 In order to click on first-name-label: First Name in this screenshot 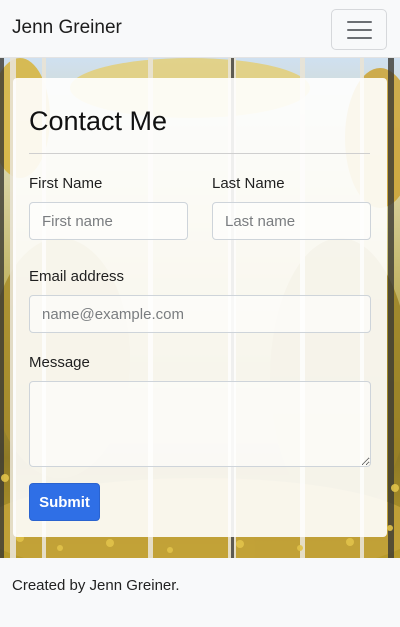, I will do `click(66, 183)`.